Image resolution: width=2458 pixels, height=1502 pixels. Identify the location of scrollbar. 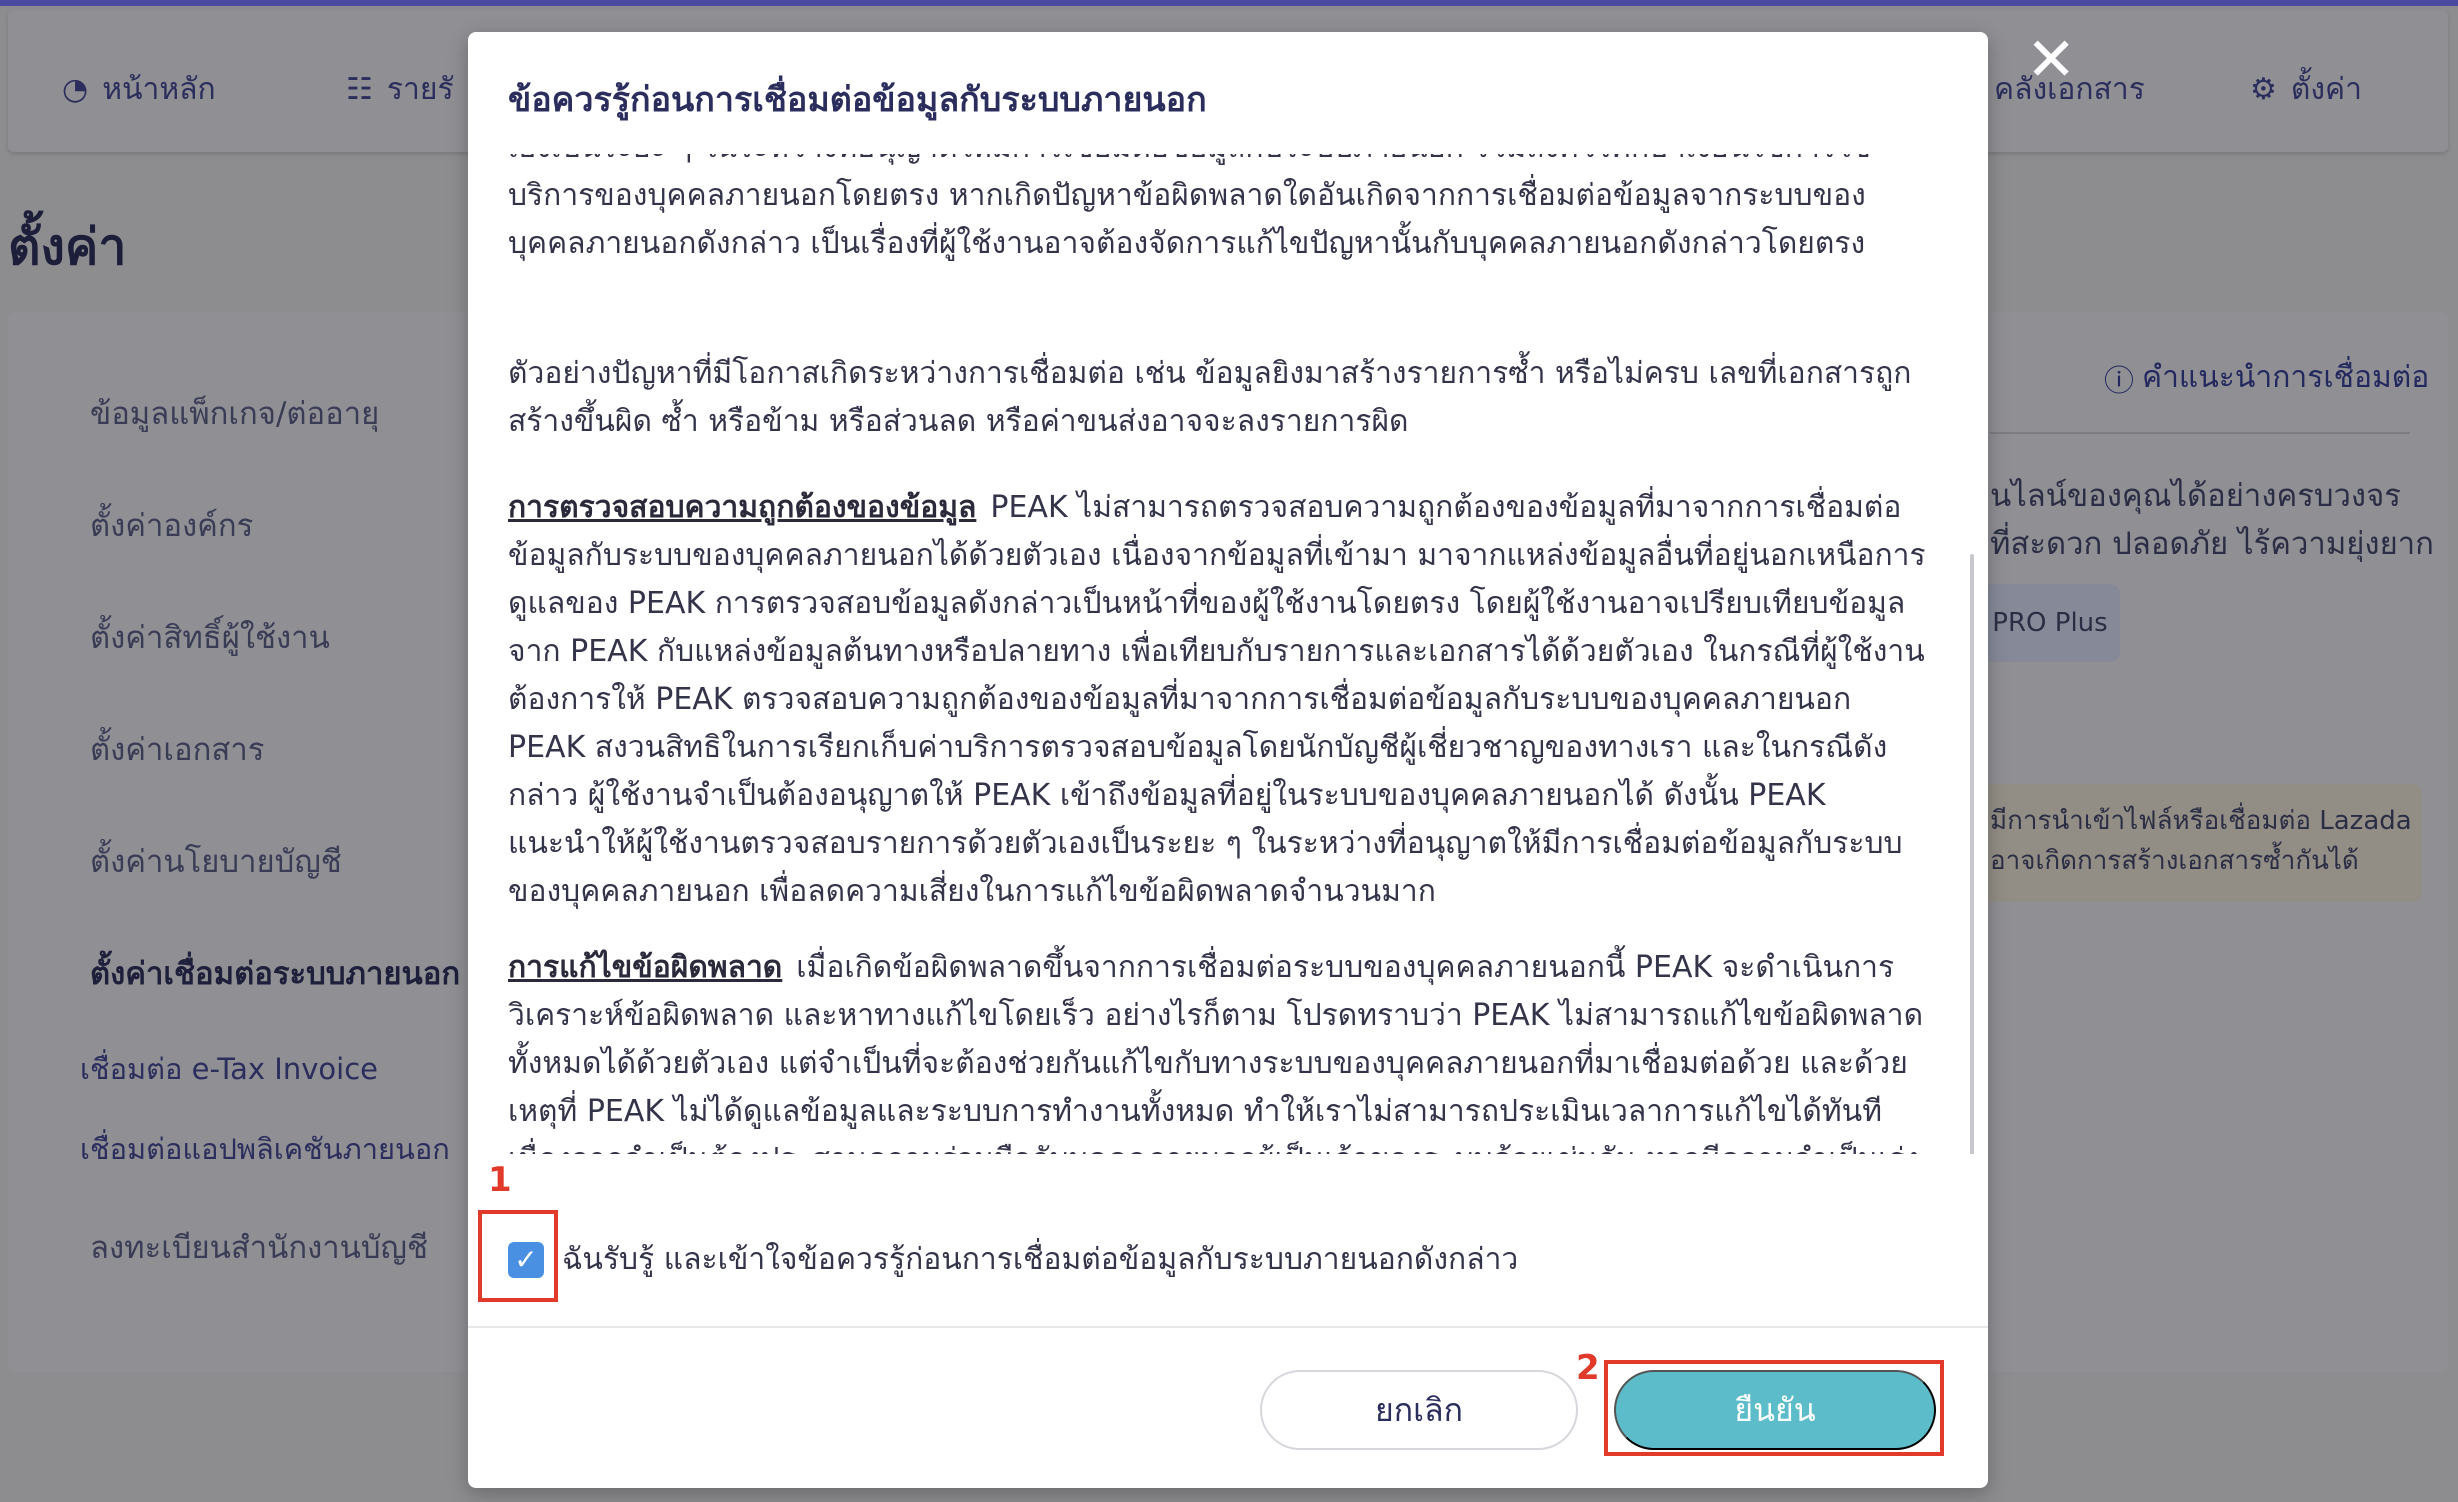
(1972, 854).